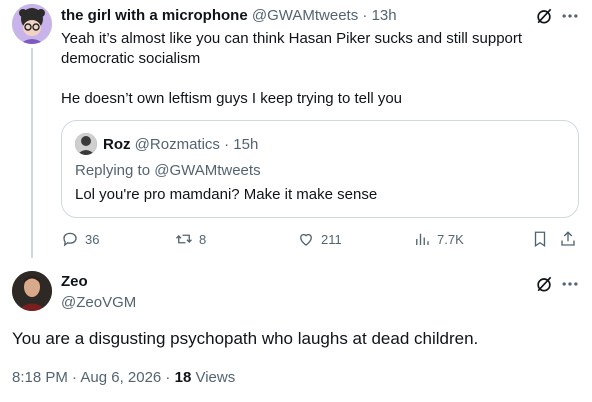 The width and height of the screenshot is (592, 402). I want to click on share-icon, so click(568, 238).